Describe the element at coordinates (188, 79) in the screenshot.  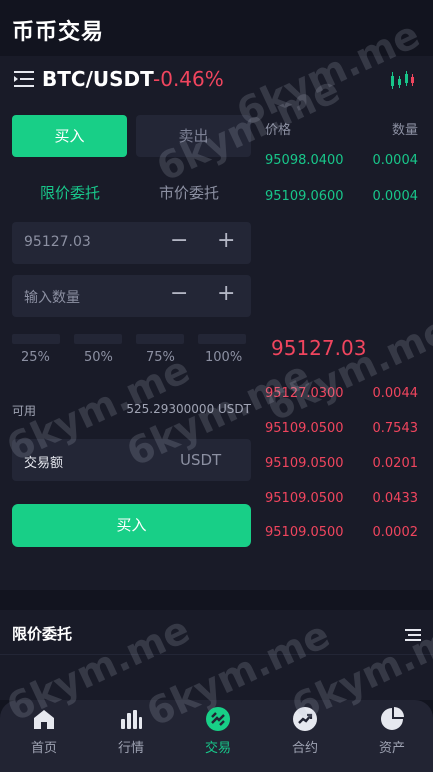
I see `price-change: -0.46%` at that location.